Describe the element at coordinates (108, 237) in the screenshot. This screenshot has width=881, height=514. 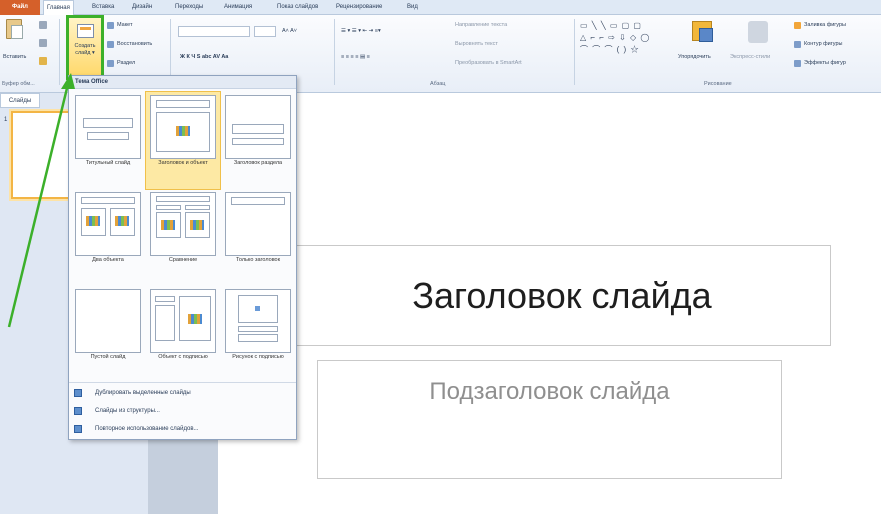
I see `layout-two-content: Два объекта` at that location.